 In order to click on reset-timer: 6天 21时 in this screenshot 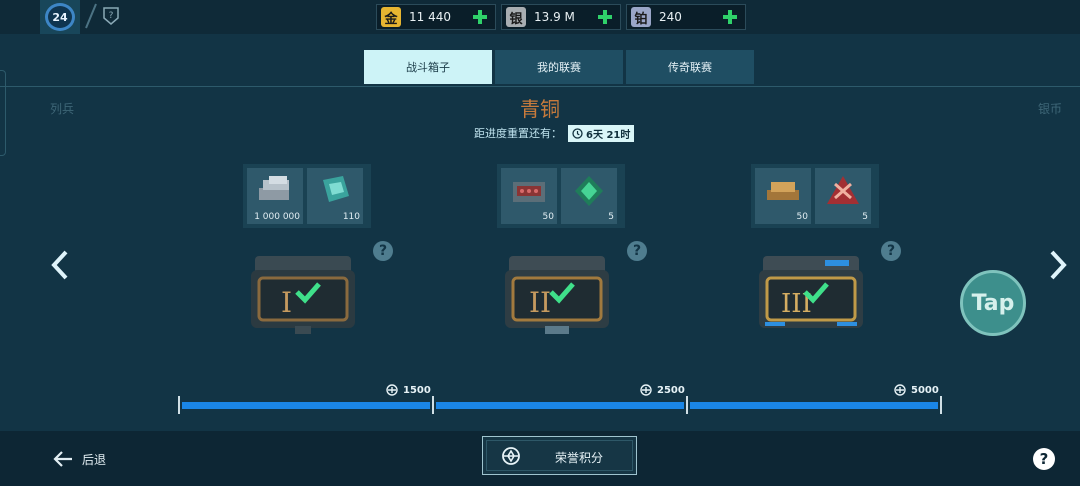, I will do `click(601, 133)`.